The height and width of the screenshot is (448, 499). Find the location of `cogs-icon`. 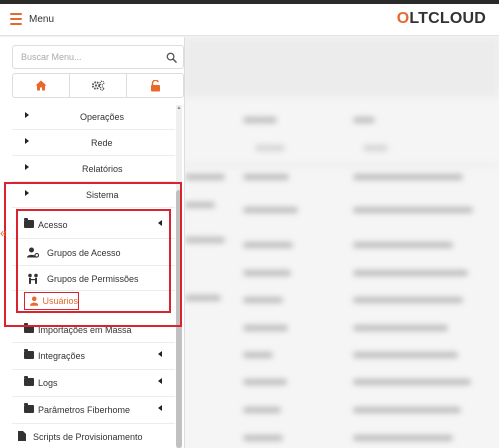

cogs-icon is located at coordinates (98, 85).